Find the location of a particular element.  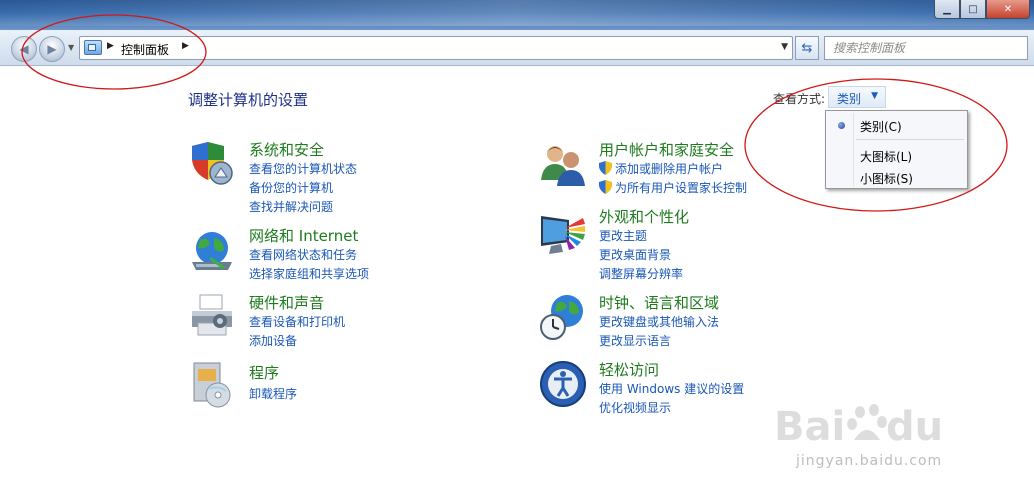

menu-item-small-icons: 小图标(S) is located at coordinates (896, 177).